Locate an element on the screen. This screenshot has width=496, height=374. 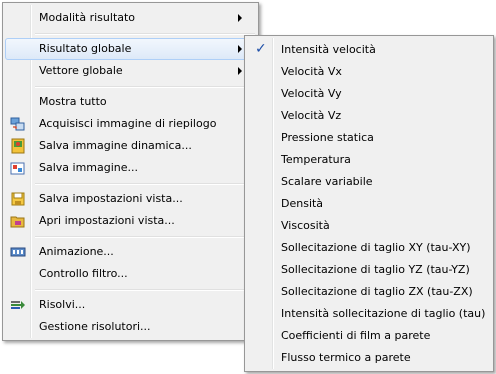
submenu-item-pressione-statica: Pressione statica is located at coordinates (369, 138).